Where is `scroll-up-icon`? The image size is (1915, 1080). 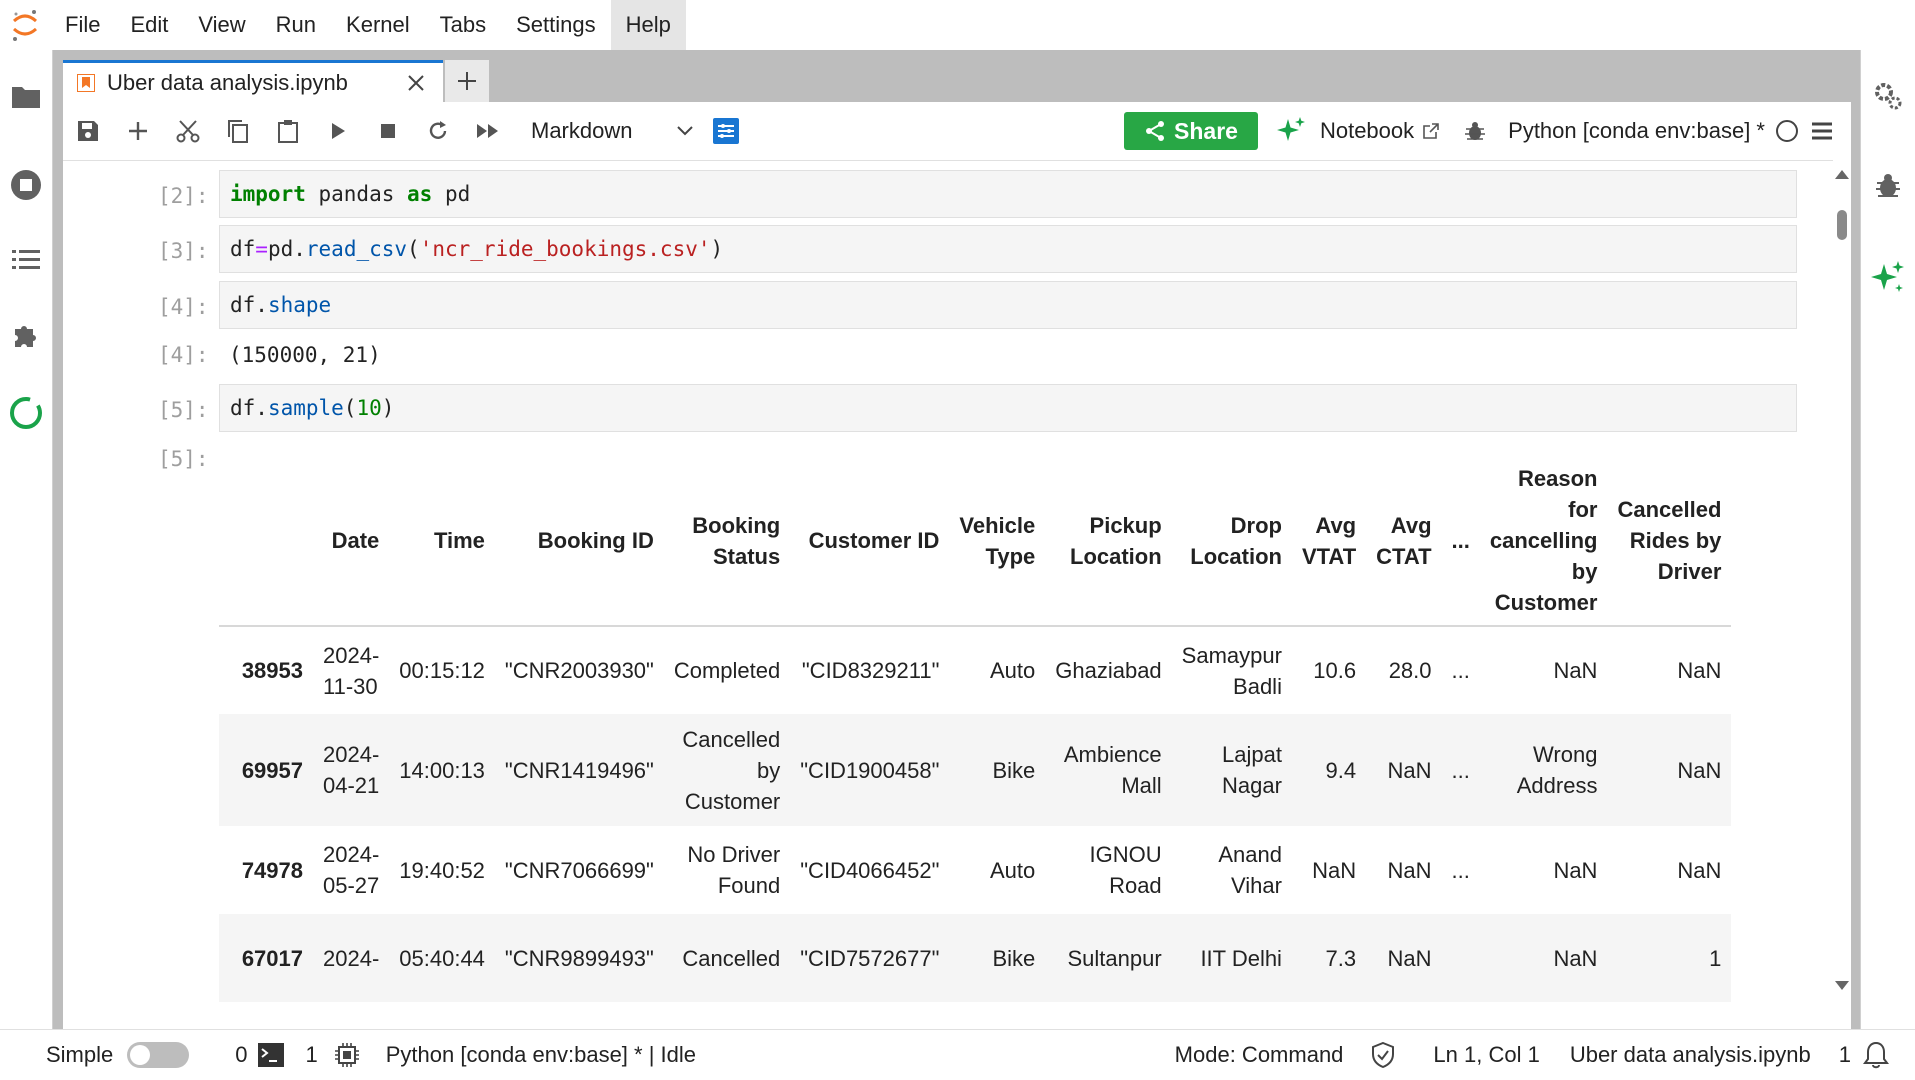
scroll-up-icon is located at coordinates (1842, 174).